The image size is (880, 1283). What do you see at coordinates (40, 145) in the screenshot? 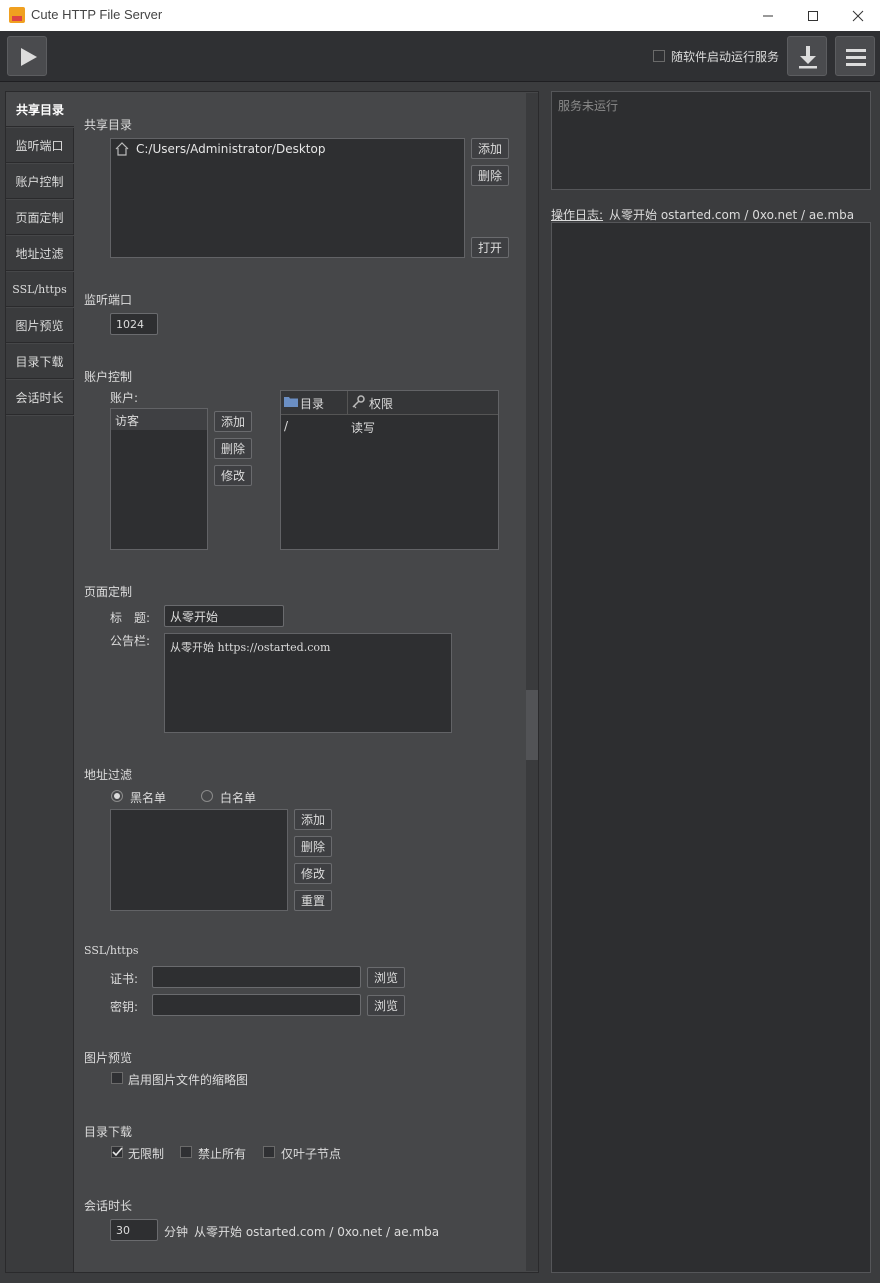
I see `tab-port: 监听端口` at bounding box center [40, 145].